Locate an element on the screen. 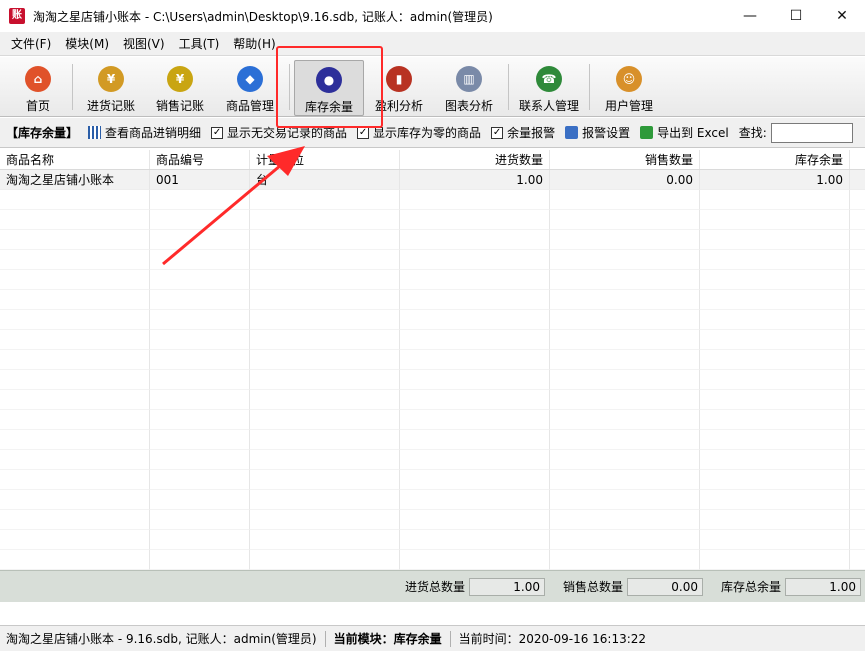 This screenshot has height=651, width=865. column-header-code: 商品编号 is located at coordinates (200, 159).